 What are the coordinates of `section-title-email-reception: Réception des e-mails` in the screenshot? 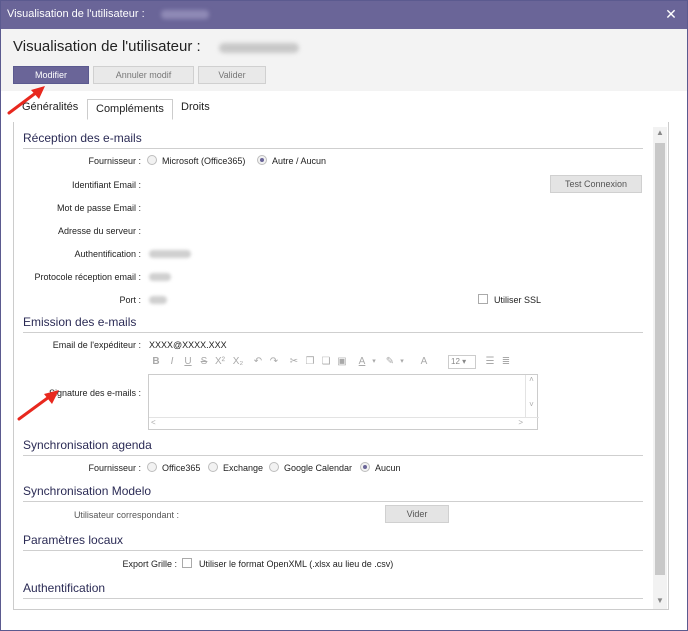 It's located at (82, 138).